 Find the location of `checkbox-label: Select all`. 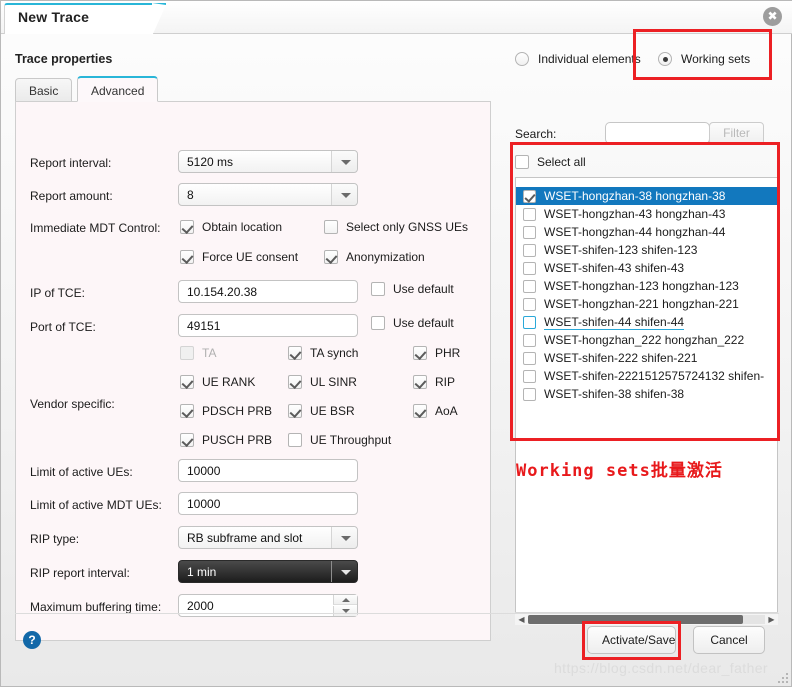

checkbox-label: Select all is located at coordinates (561, 162).